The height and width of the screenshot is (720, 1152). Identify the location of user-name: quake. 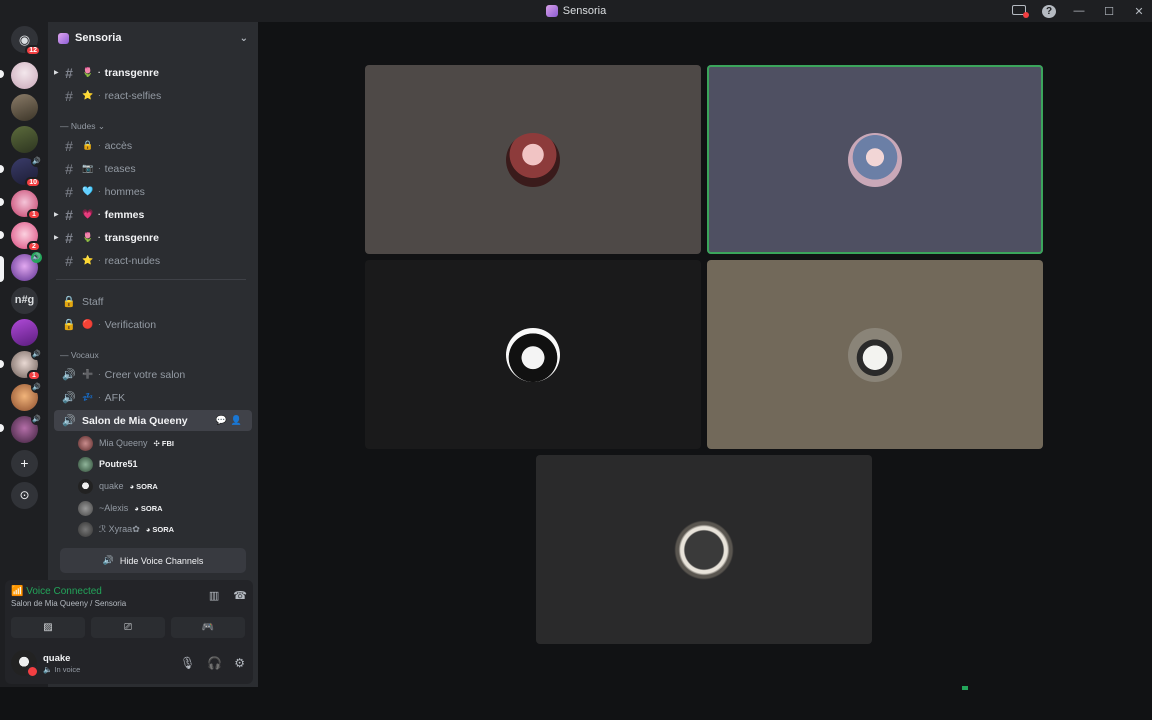
(56, 658).